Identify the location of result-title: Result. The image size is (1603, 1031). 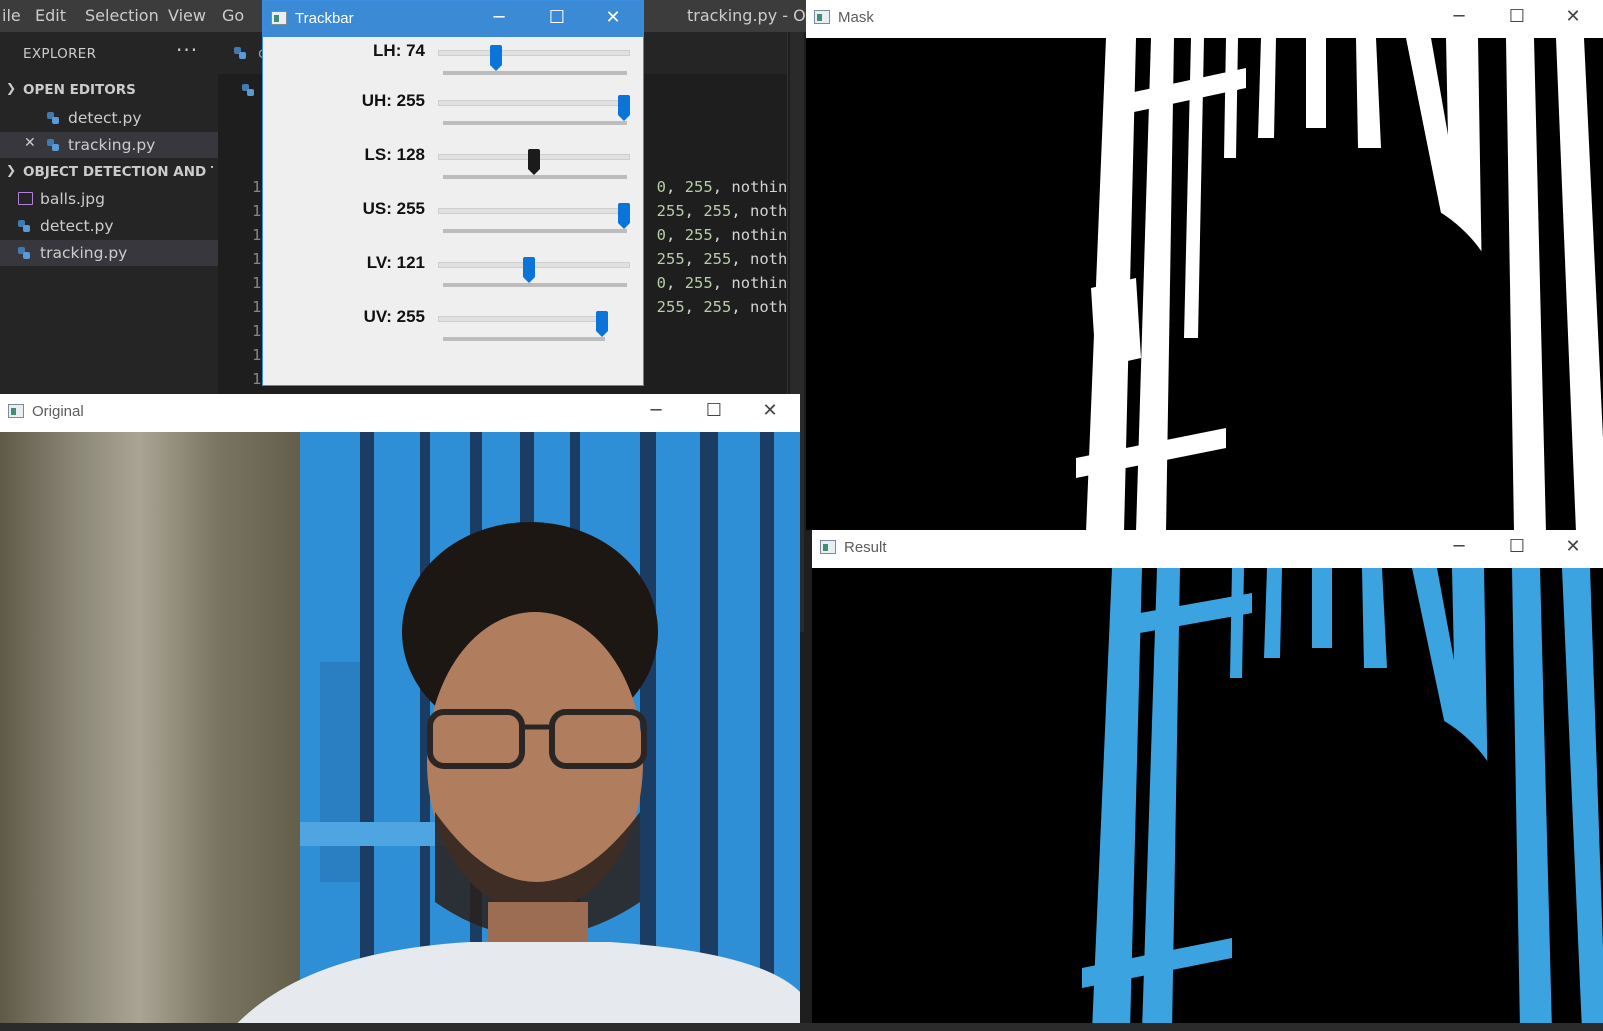
(865, 547).